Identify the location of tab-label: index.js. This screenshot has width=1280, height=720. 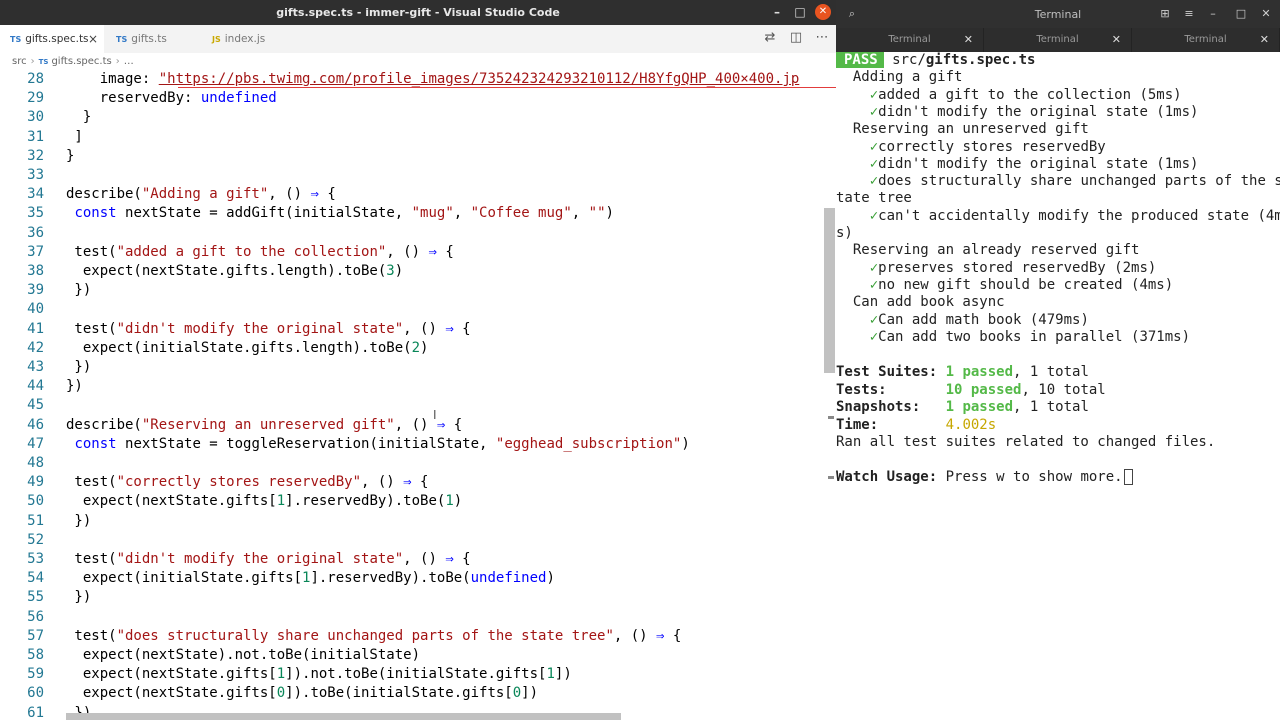
(245, 39).